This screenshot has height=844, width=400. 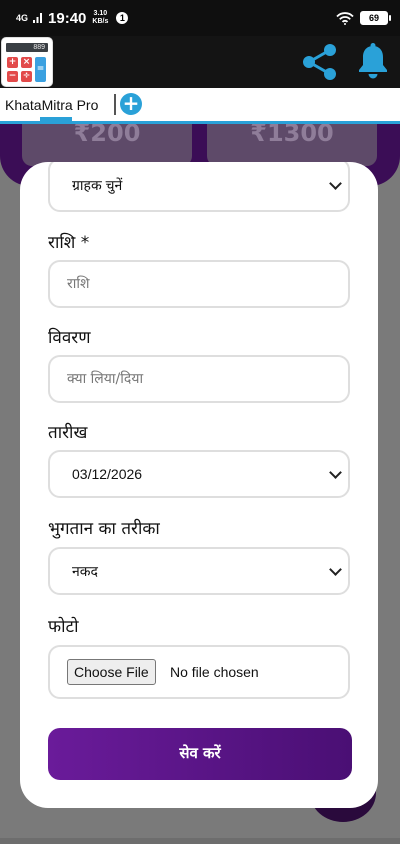 I want to click on amount-placeholder: राशि, so click(x=78, y=284).